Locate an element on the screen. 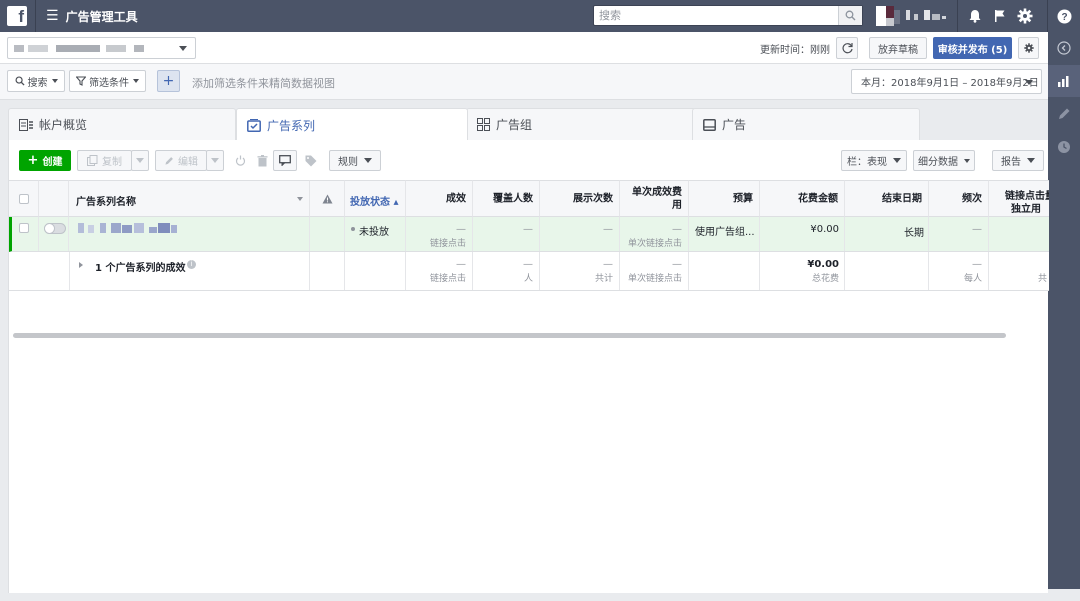 Image resolution: width=1080 pixels, height=601 pixels. search-input is located at coordinates (716, 15).